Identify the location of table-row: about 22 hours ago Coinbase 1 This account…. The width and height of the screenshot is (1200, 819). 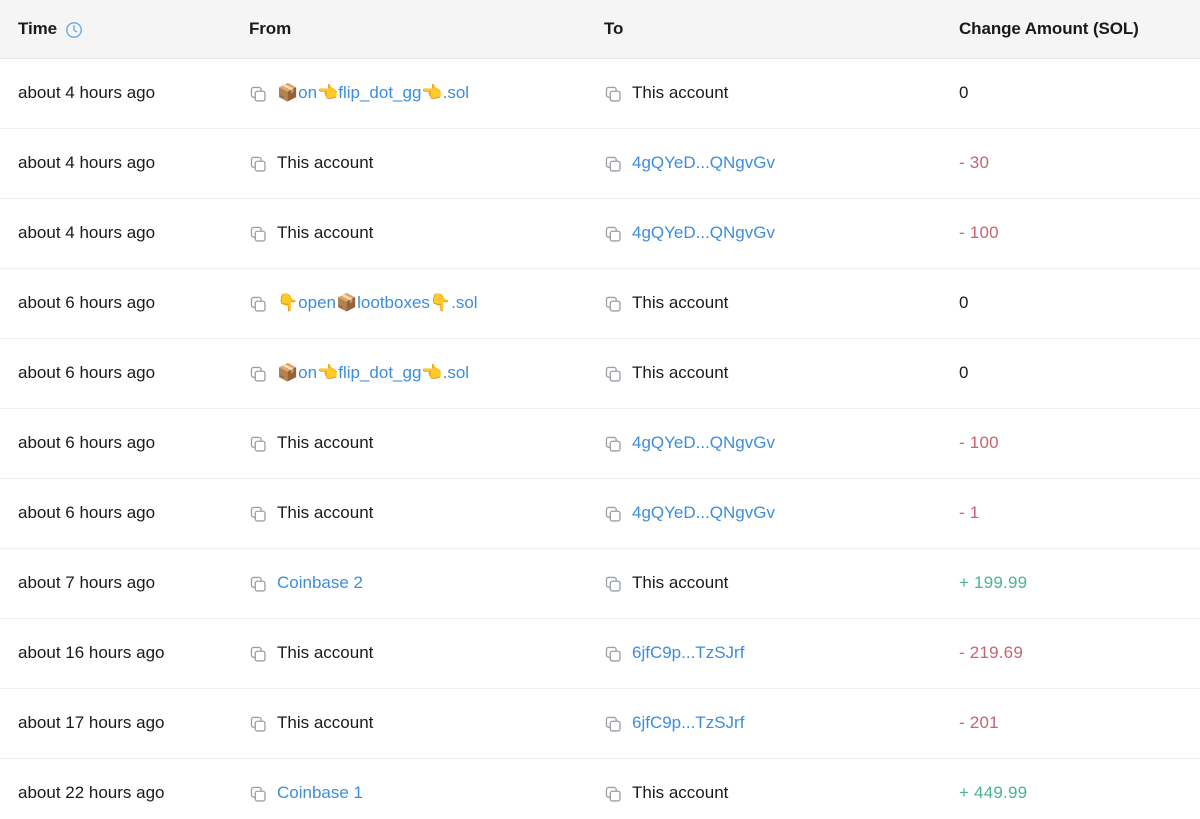
(600, 788).